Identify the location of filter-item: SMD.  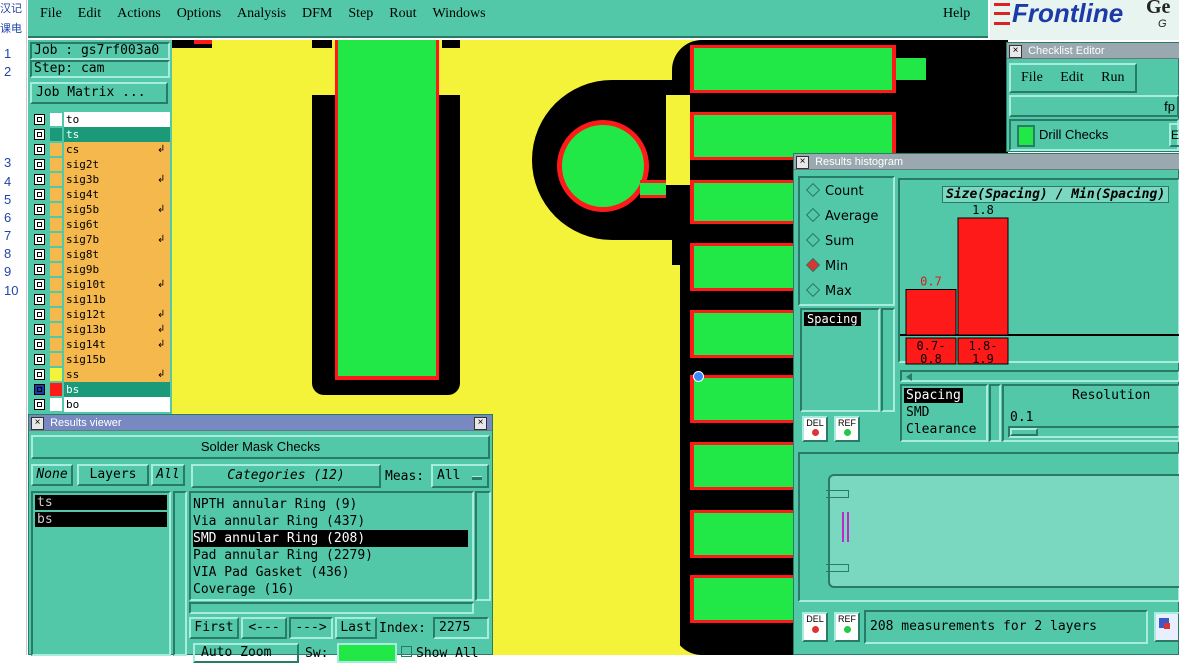
(917, 412).